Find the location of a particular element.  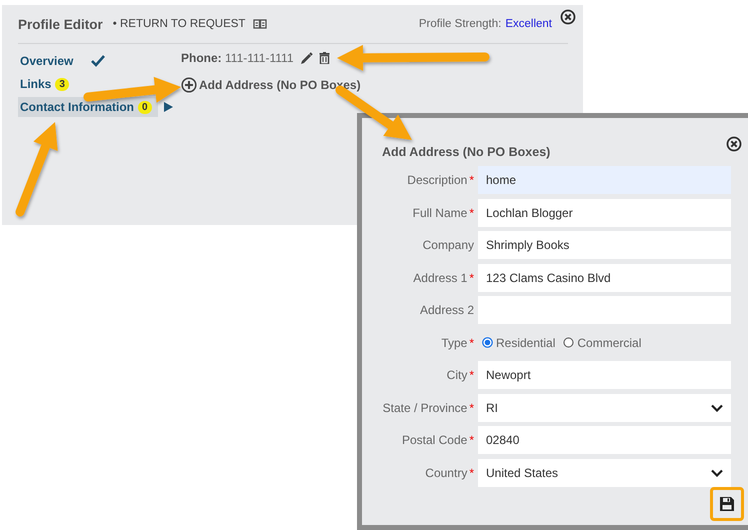

radio-label: Residential is located at coordinates (526, 343).